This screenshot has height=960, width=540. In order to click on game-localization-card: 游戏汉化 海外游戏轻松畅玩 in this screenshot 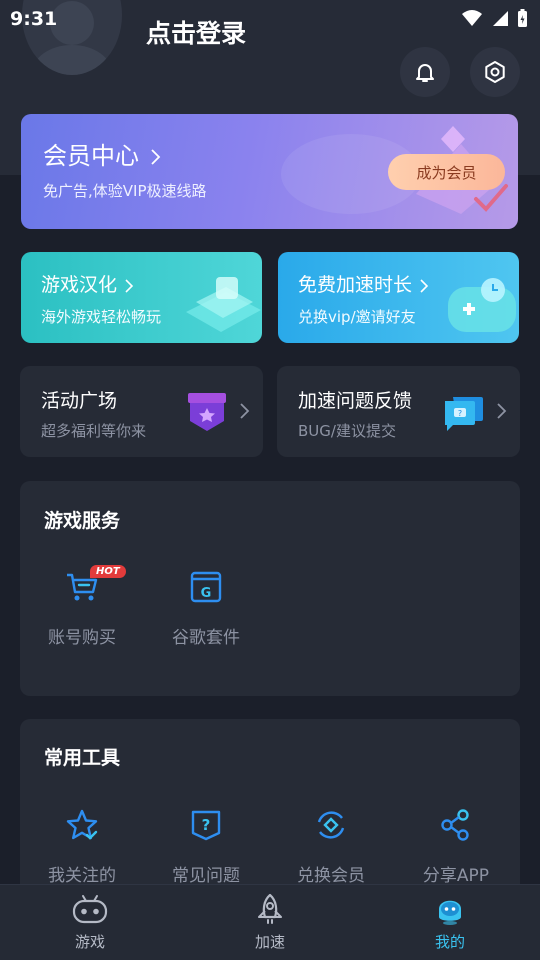, I will do `click(141, 297)`.